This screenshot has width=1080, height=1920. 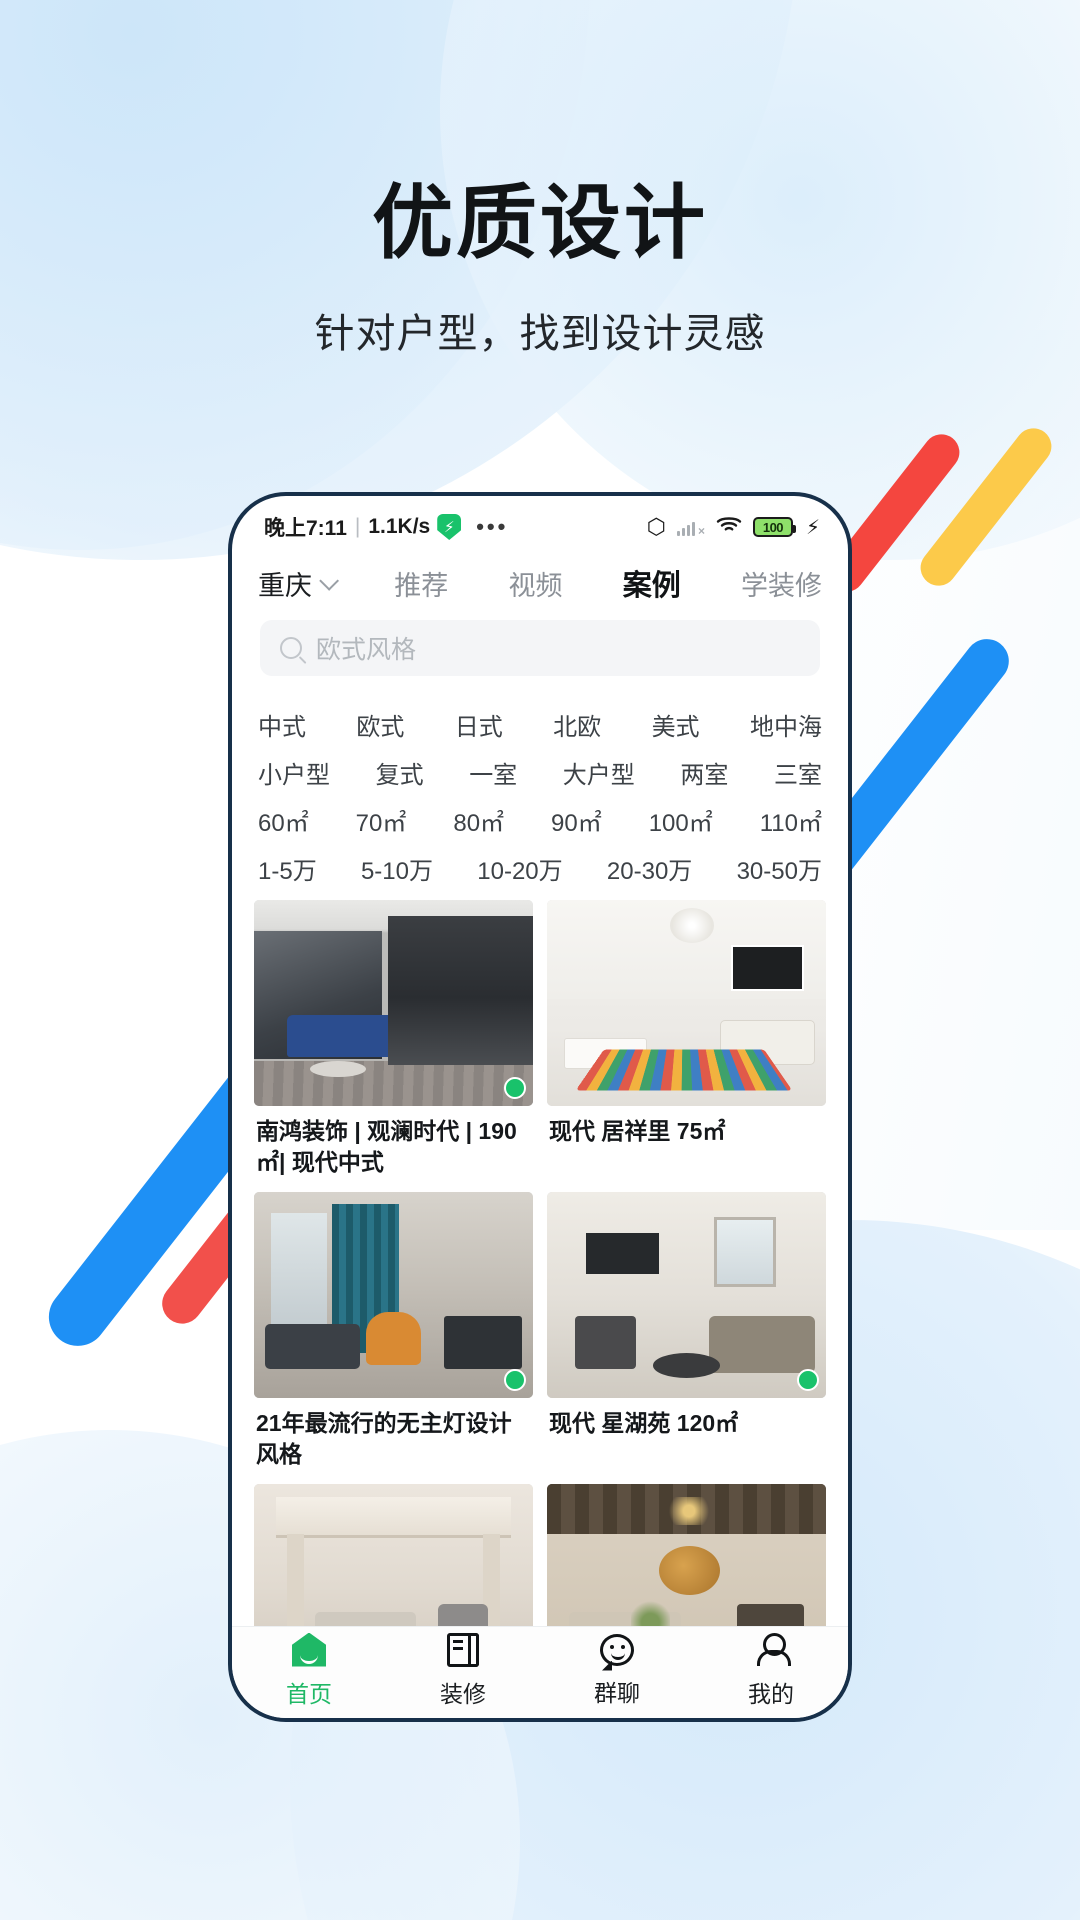 I want to click on city-label: 重庆, so click(x=285, y=585).